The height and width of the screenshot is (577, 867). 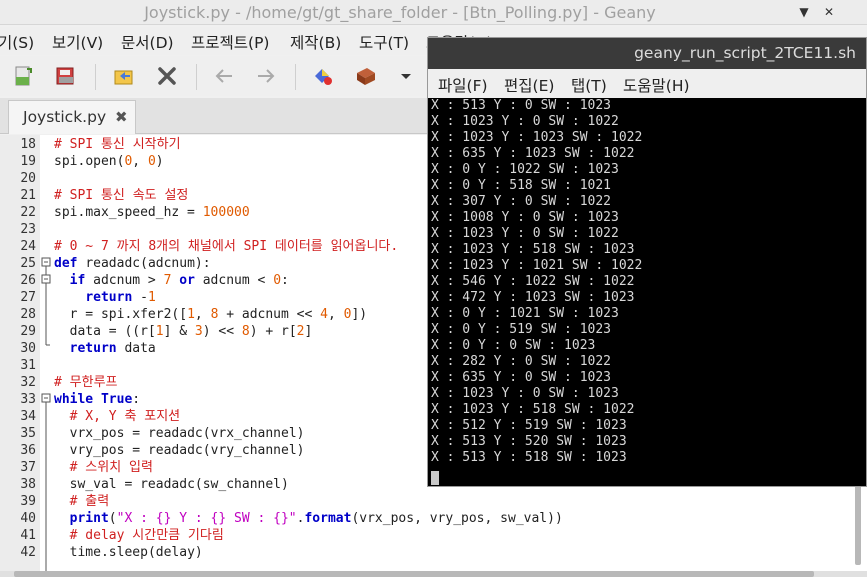 I want to click on code-line: # 스위치 입력, so click(x=103, y=467).